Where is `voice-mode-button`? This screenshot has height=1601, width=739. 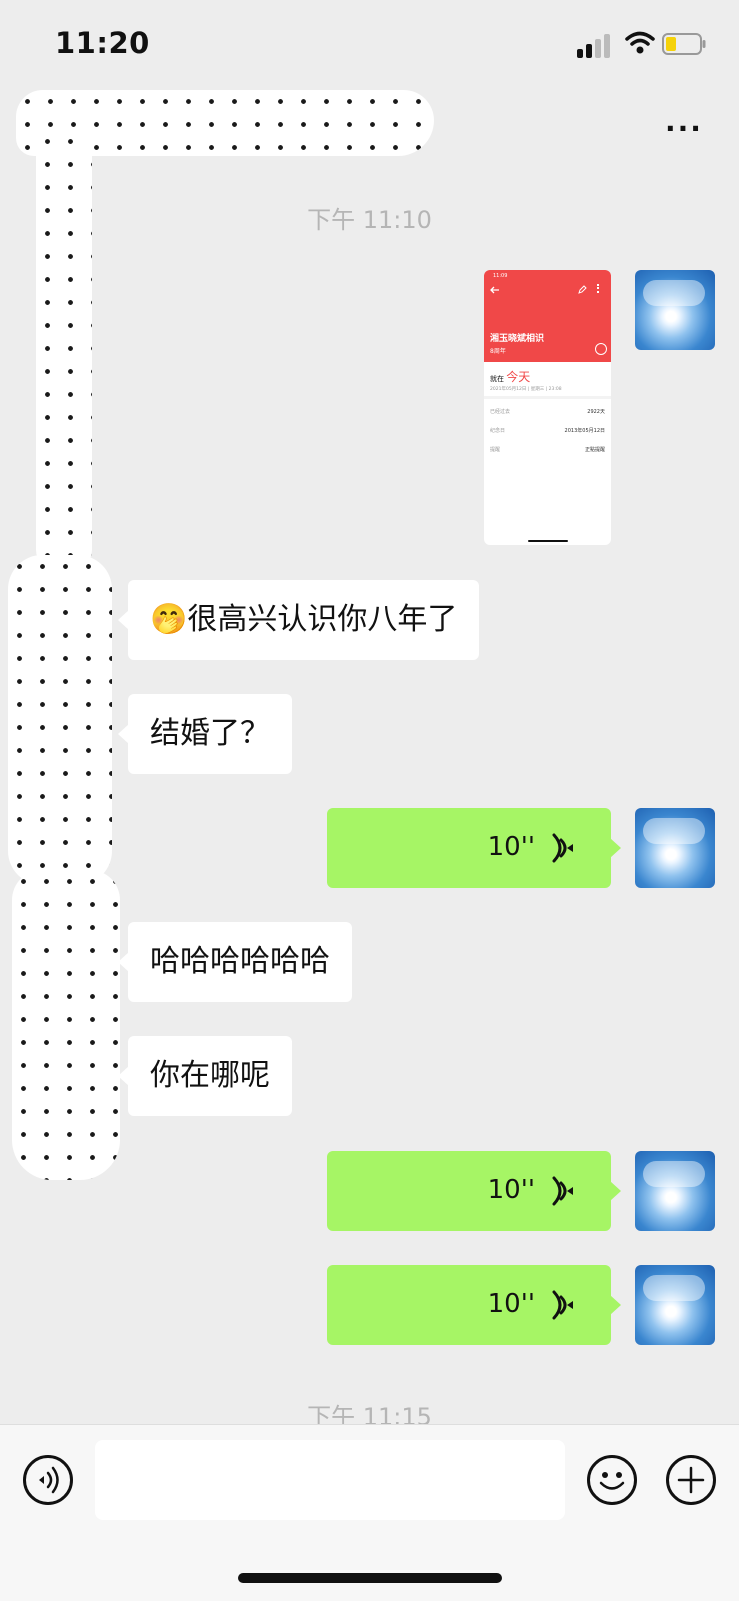 voice-mode-button is located at coordinates (48, 1480).